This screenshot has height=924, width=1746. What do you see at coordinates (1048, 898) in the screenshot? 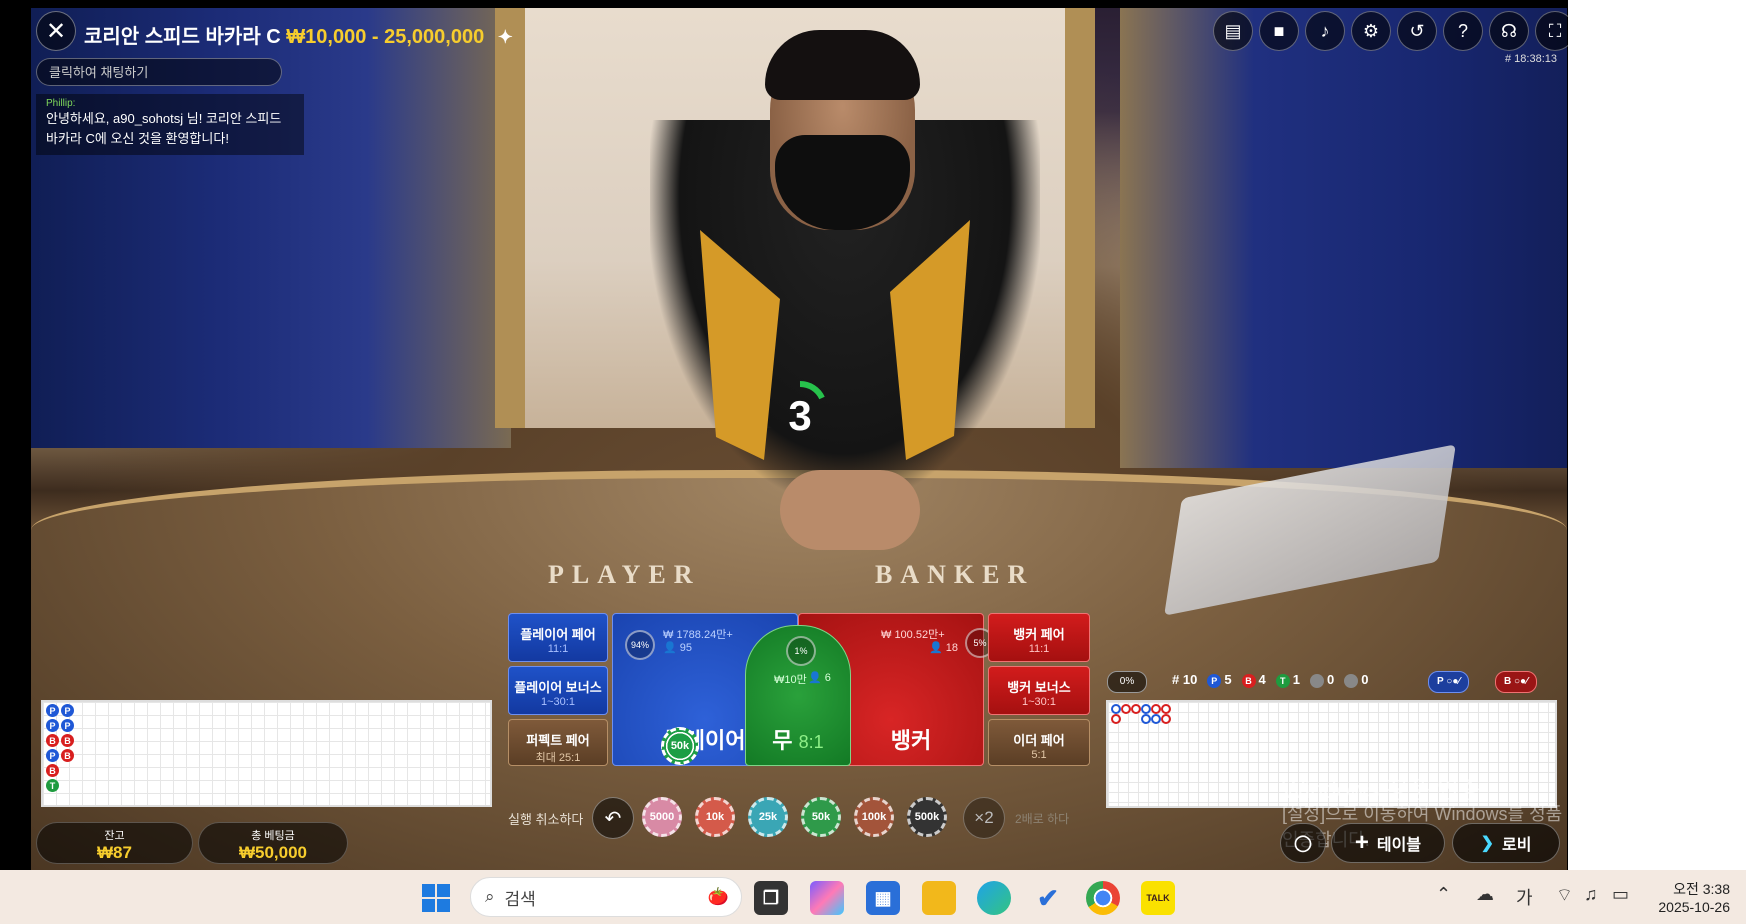
I see `todo-icon: ✔` at bounding box center [1048, 898].